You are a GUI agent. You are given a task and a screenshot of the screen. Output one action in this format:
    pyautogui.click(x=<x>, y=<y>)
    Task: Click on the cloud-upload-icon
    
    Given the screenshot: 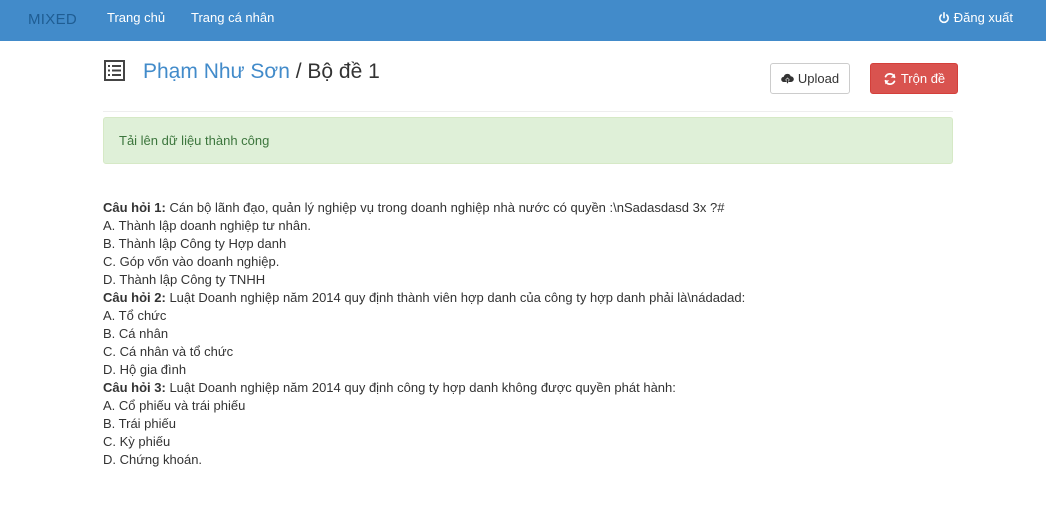 What is the action you would take?
    pyautogui.click(x=787, y=78)
    